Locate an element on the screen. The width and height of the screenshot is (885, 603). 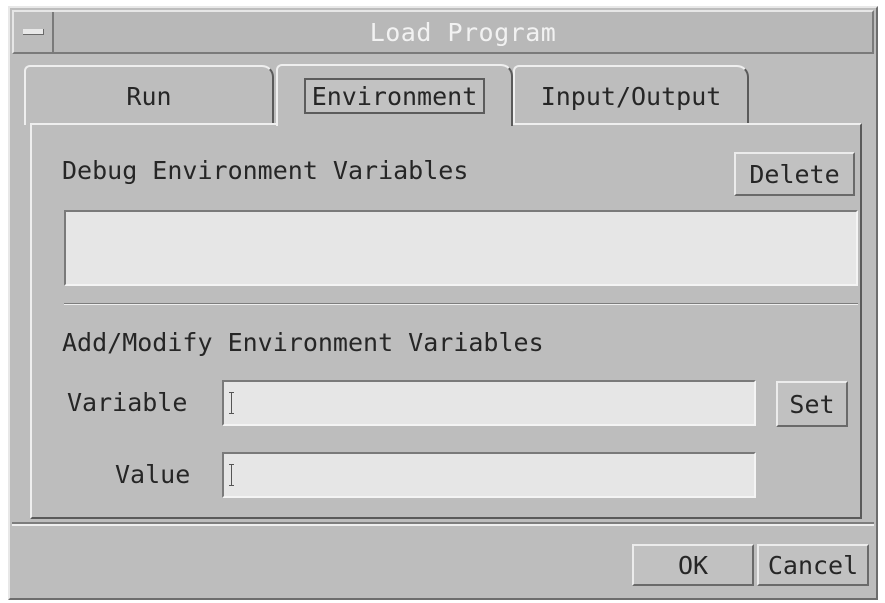
tab-run: Run is located at coordinates (149, 95).